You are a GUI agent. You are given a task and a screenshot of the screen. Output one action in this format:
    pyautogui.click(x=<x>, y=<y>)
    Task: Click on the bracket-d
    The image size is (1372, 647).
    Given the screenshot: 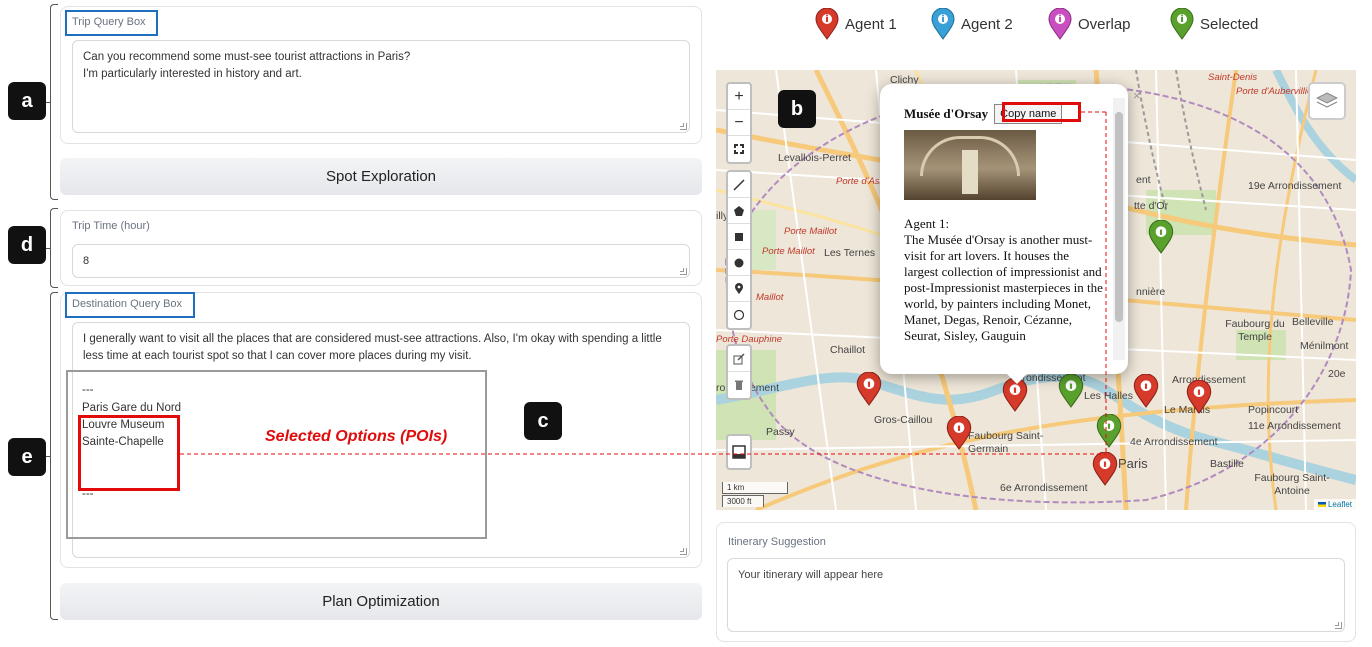 What is the action you would take?
    pyautogui.click(x=50, y=248)
    